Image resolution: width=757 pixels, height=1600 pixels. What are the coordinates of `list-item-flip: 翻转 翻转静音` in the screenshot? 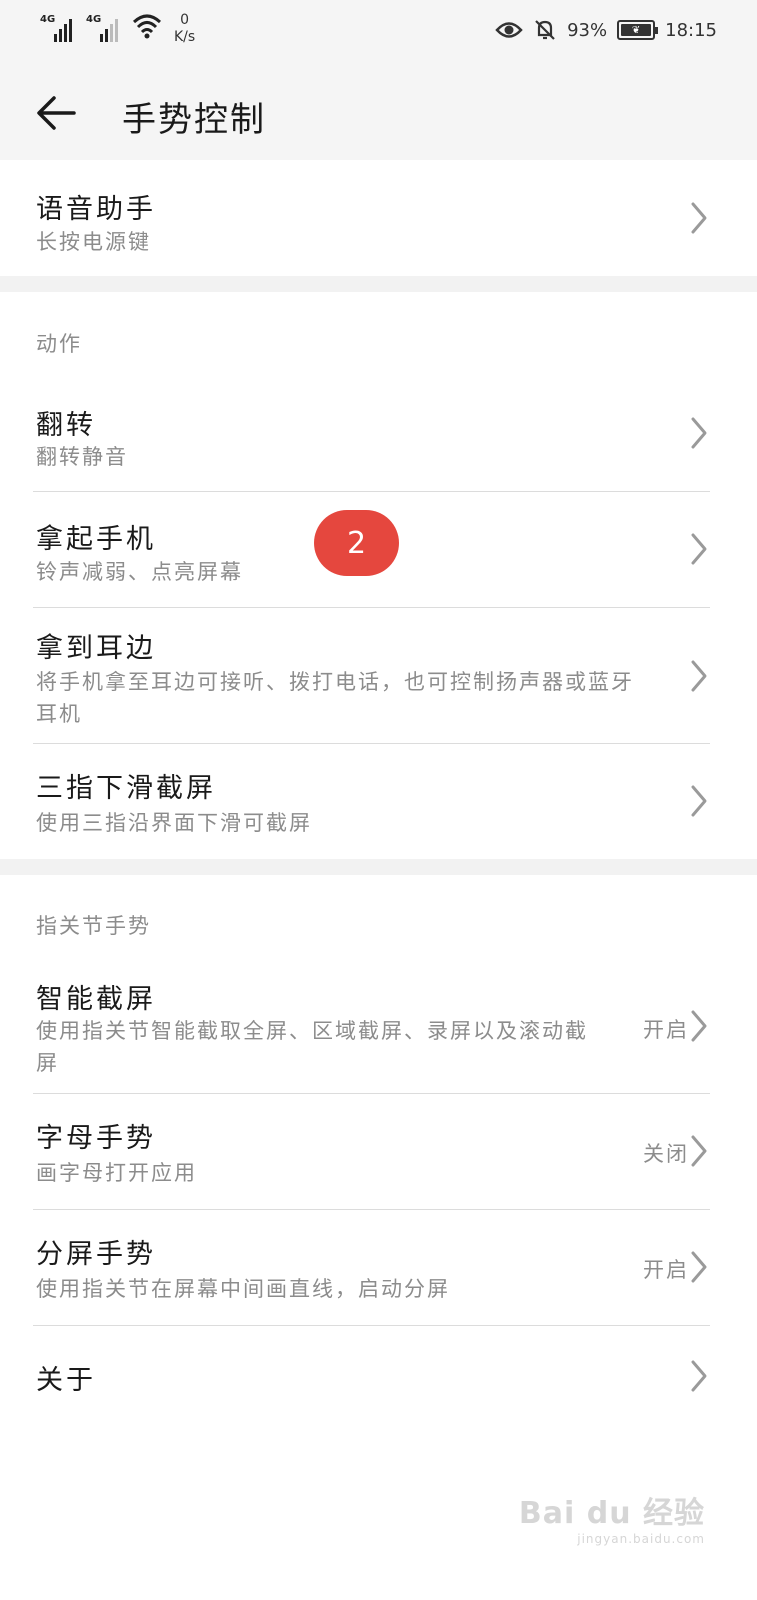 It's located at (378, 433).